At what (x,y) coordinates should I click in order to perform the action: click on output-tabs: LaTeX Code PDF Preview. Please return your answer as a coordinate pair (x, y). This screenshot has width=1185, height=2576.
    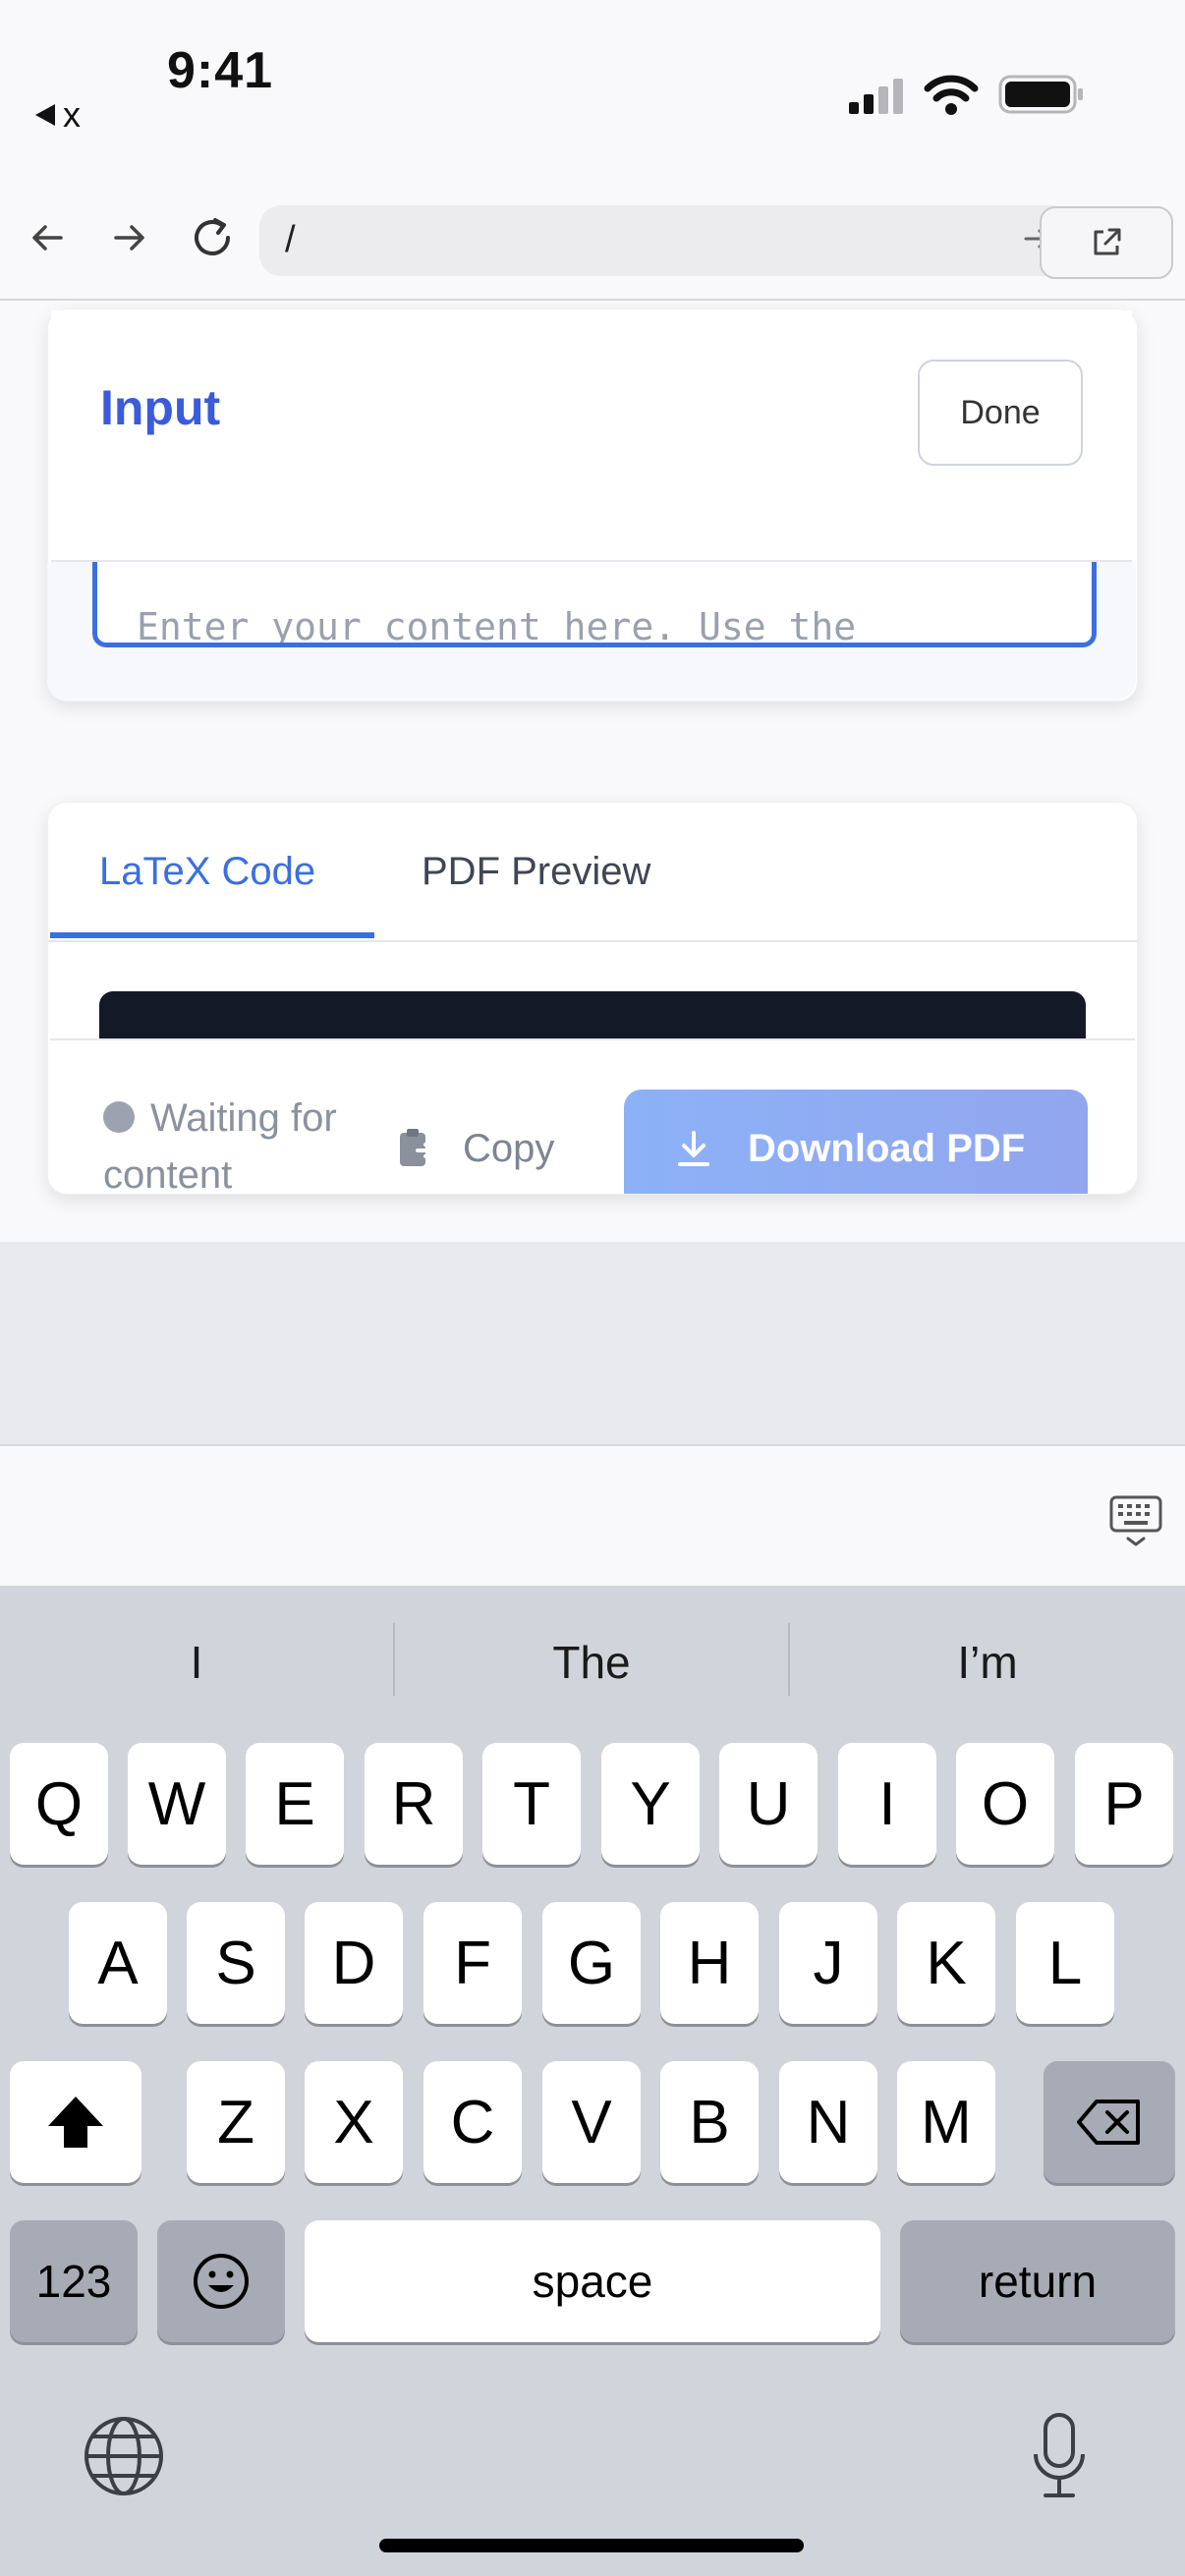
    Looking at the image, I should click on (592, 872).